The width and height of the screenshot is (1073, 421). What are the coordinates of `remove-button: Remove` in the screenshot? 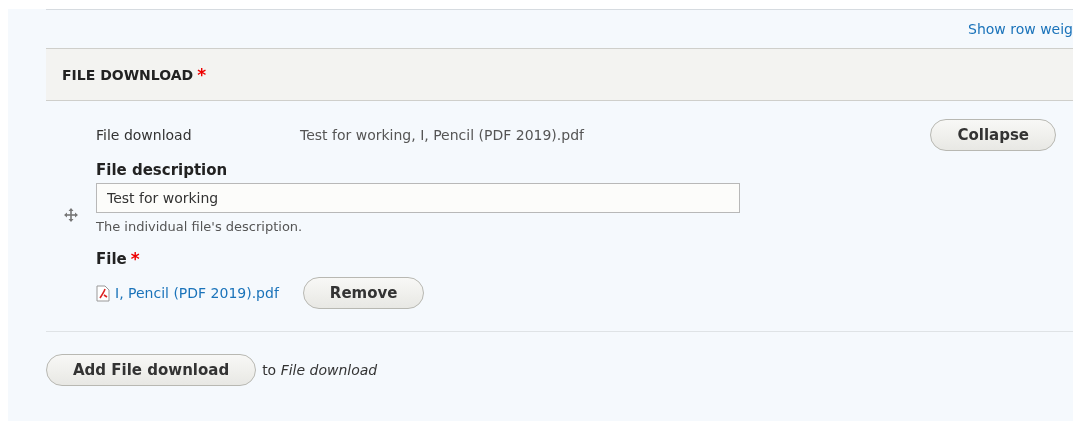 It's located at (363, 293).